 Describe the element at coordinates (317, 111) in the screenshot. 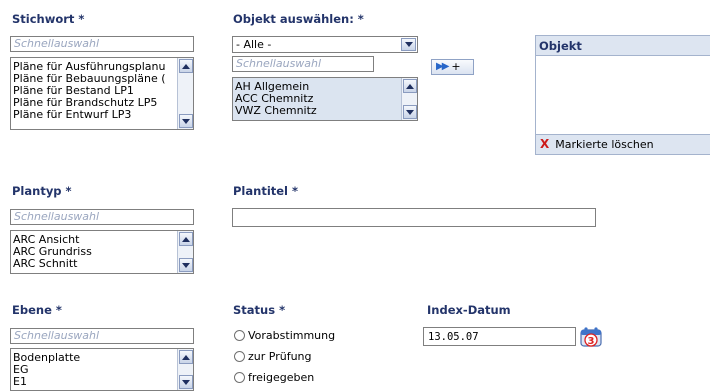

I see `list-item: VWZ Chemnitz` at that location.